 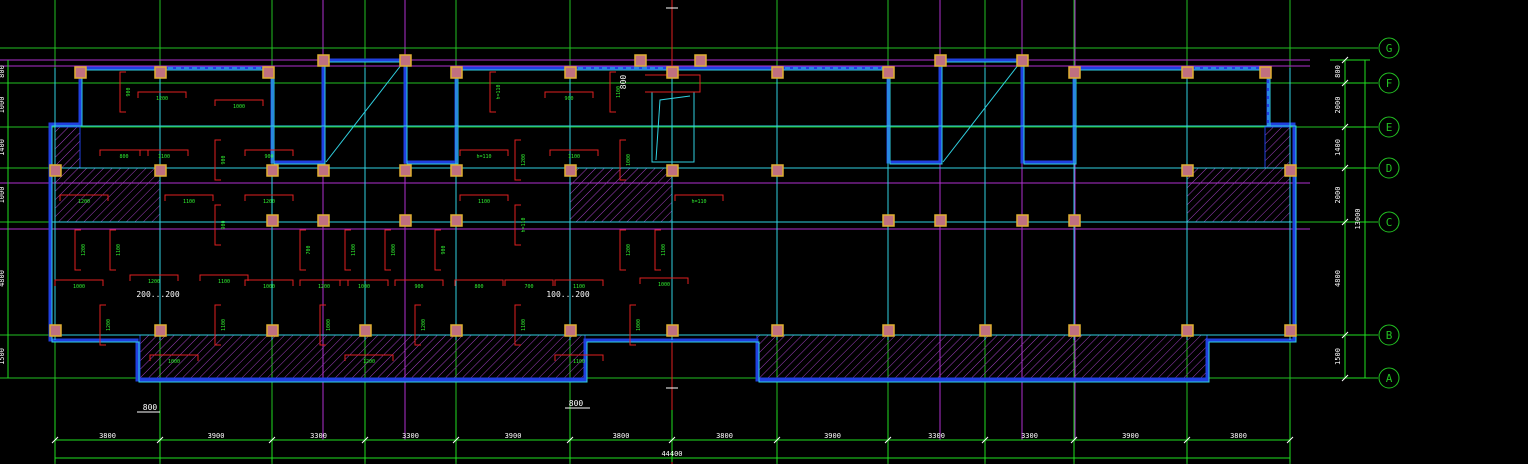 I want to click on note-offset-left: 800, so click(x=150, y=407).